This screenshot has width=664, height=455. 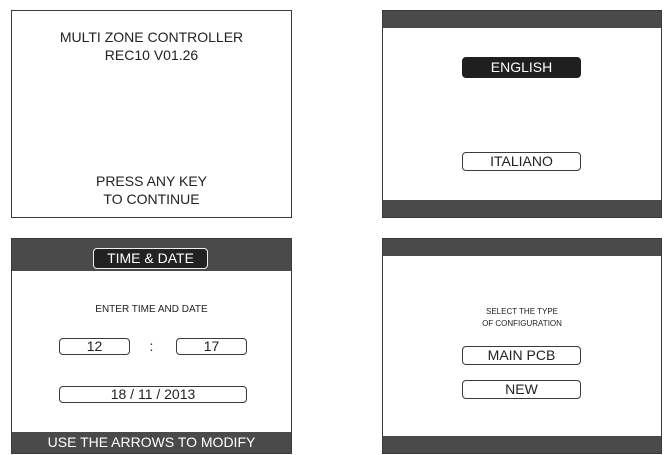 What do you see at coordinates (151, 181) in the screenshot?
I see `continue-prompt-line1: PRESS ANY KEY` at bounding box center [151, 181].